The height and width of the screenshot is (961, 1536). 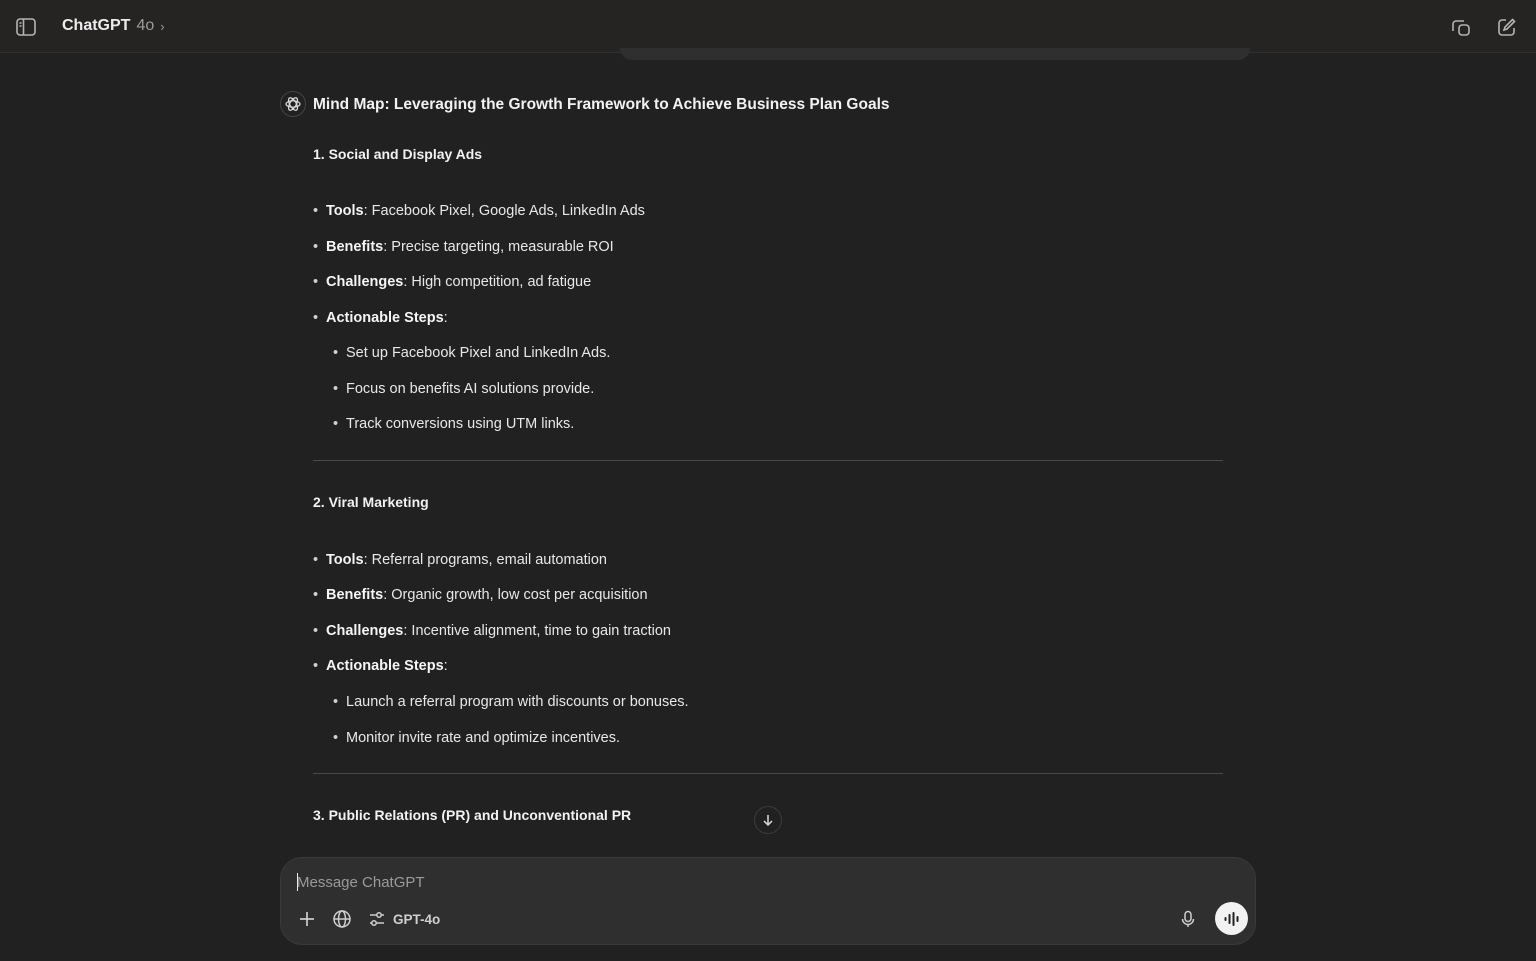 I want to click on new-chat-icon, so click(x=1507, y=27).